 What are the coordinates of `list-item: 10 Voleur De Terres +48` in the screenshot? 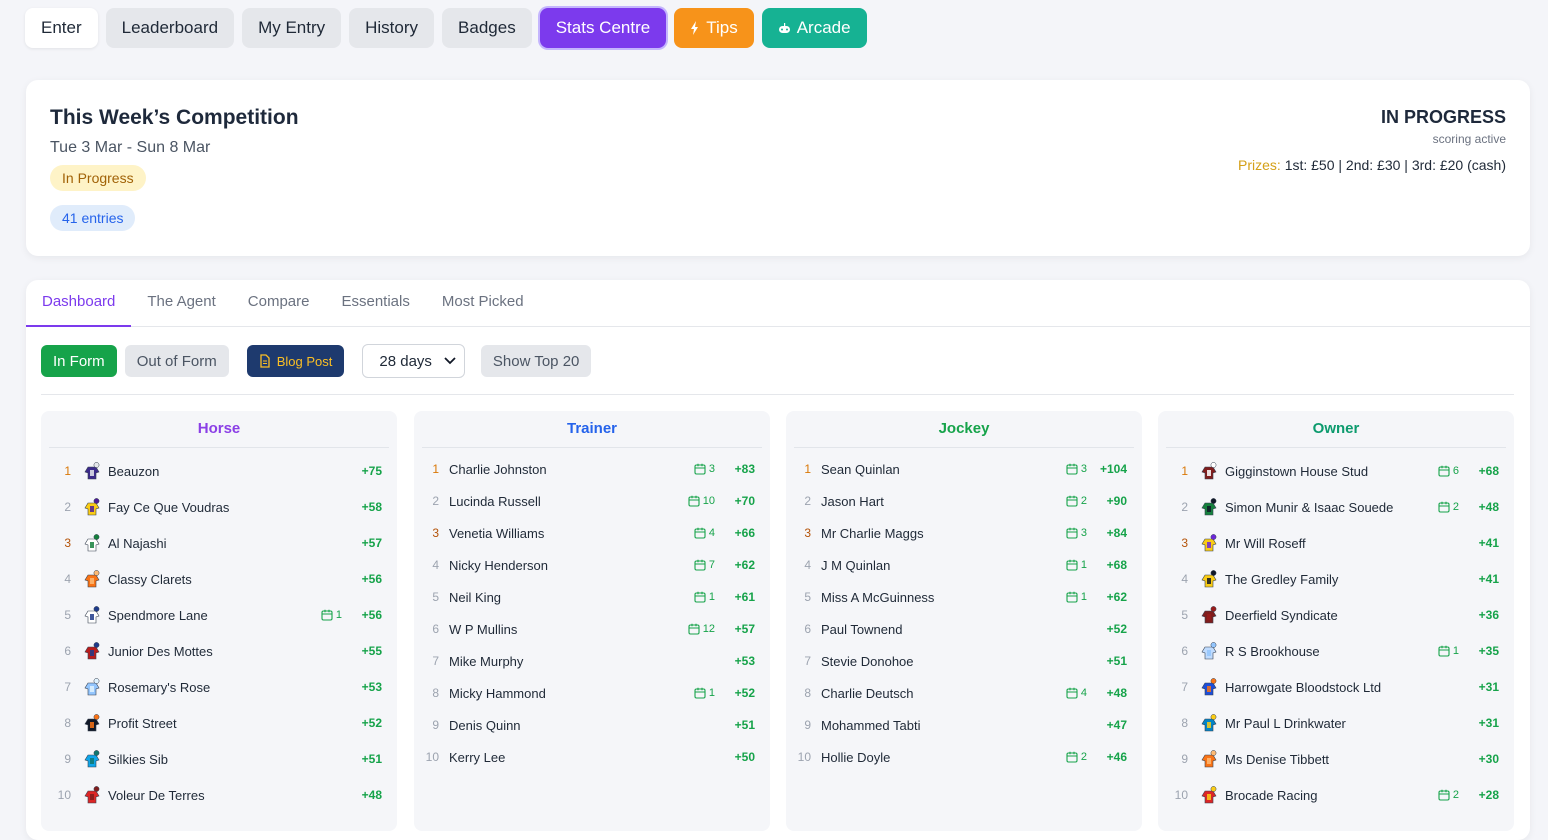 It's located at (219, 795).